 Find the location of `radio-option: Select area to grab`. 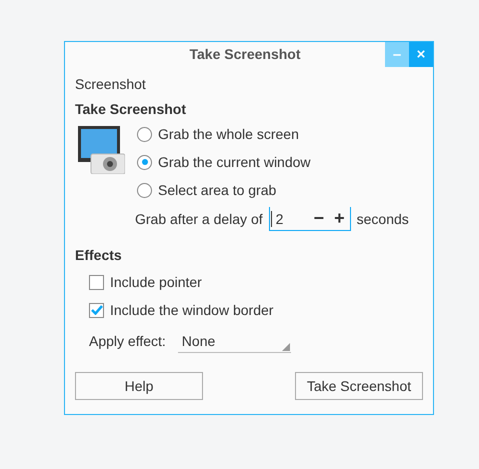

radio-option: Select area to grab is located at coordinates (273, 190).